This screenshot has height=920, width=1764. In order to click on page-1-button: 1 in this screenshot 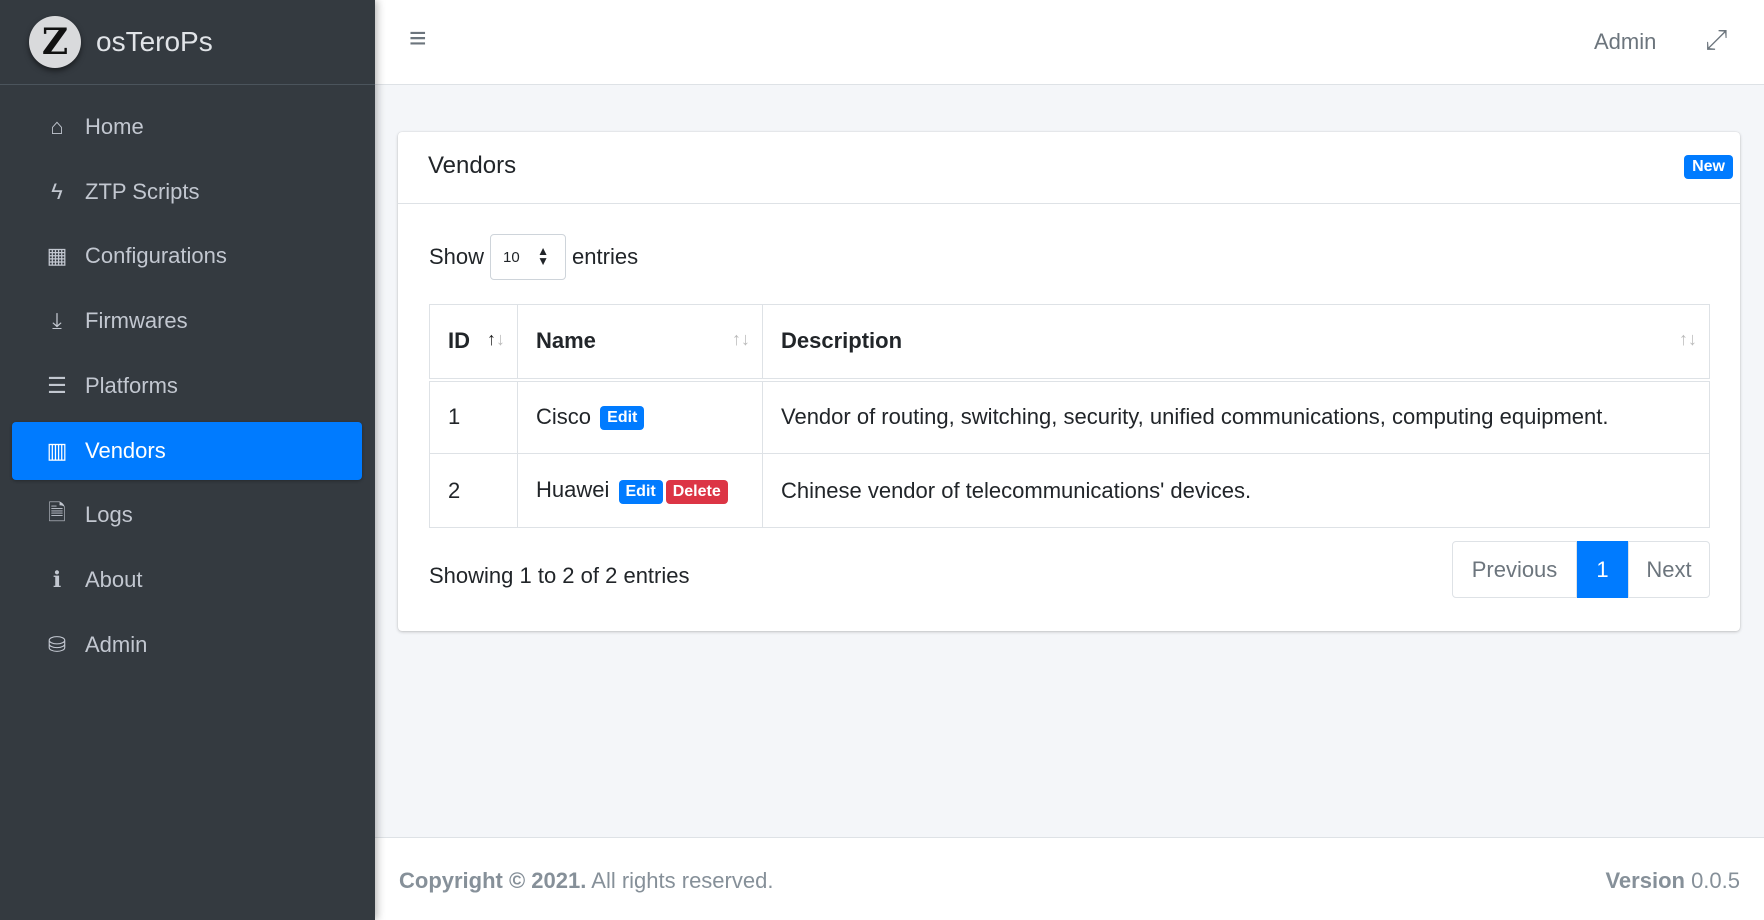, I will do `click(1602, 569)`.